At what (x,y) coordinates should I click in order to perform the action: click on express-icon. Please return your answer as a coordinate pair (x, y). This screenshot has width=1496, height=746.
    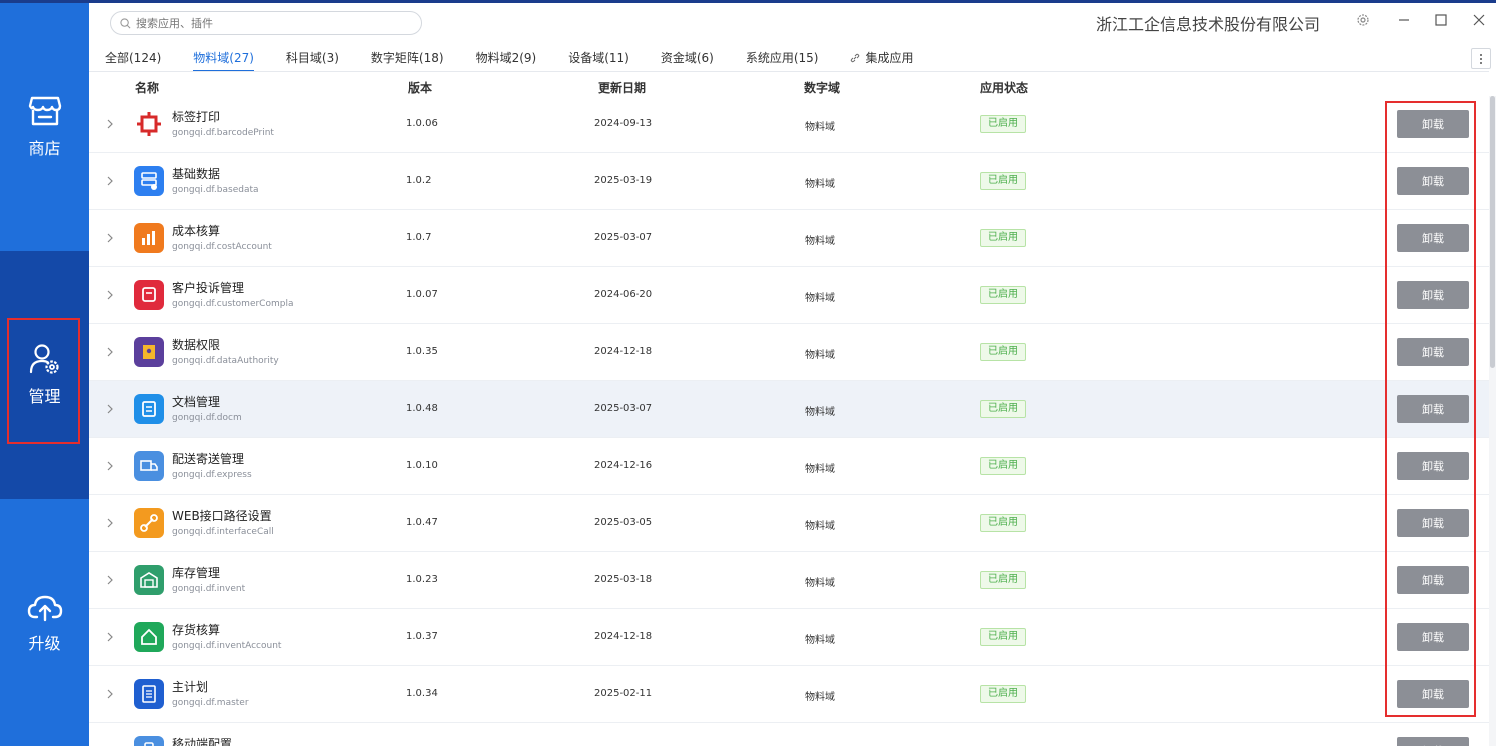
    Looking at the image, I should click on (149, 466).